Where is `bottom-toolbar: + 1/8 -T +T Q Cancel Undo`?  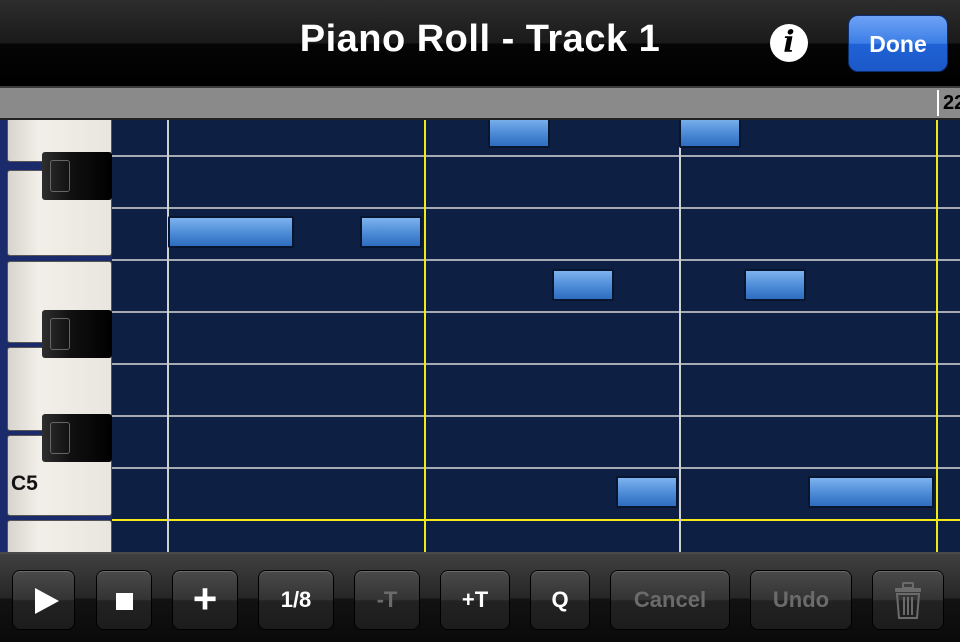
bottom-toolbar: + 1/8 -T +T Q Cancel Undo is located at coordinates (480, 597).